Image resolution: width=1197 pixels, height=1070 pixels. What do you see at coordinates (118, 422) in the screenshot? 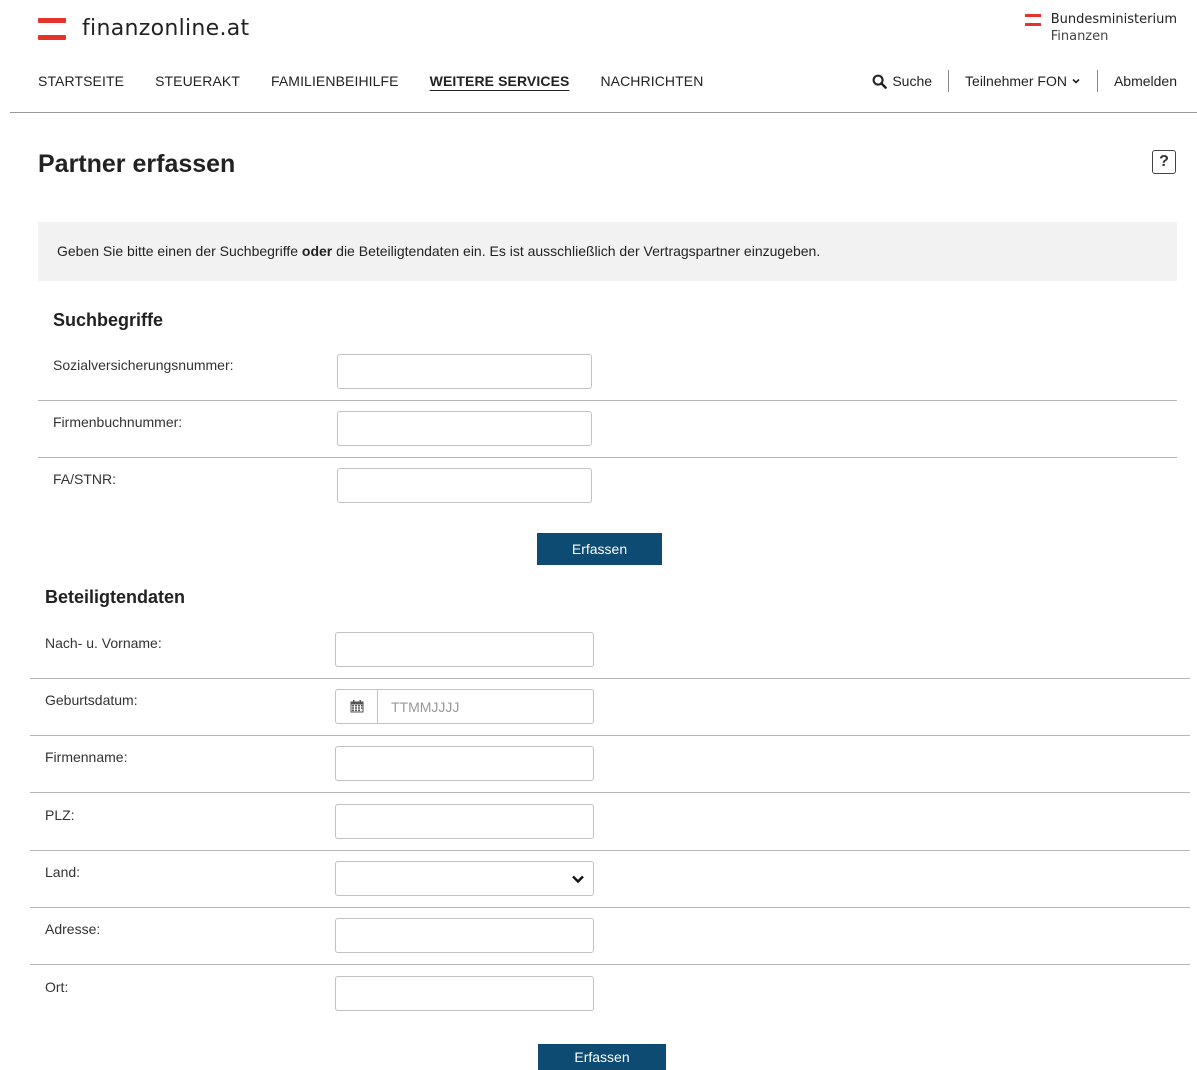
I see `firmenbuch-label: Firmenbuchnummer:` at bounding box center [118, 422].